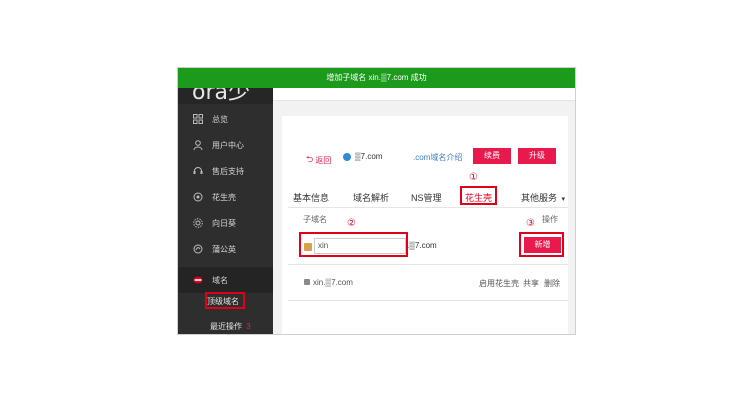  Describe the element at coordinates (226, 326) in the screenshot. I see `sidebar-subitem-label: 最近操作` at that location.